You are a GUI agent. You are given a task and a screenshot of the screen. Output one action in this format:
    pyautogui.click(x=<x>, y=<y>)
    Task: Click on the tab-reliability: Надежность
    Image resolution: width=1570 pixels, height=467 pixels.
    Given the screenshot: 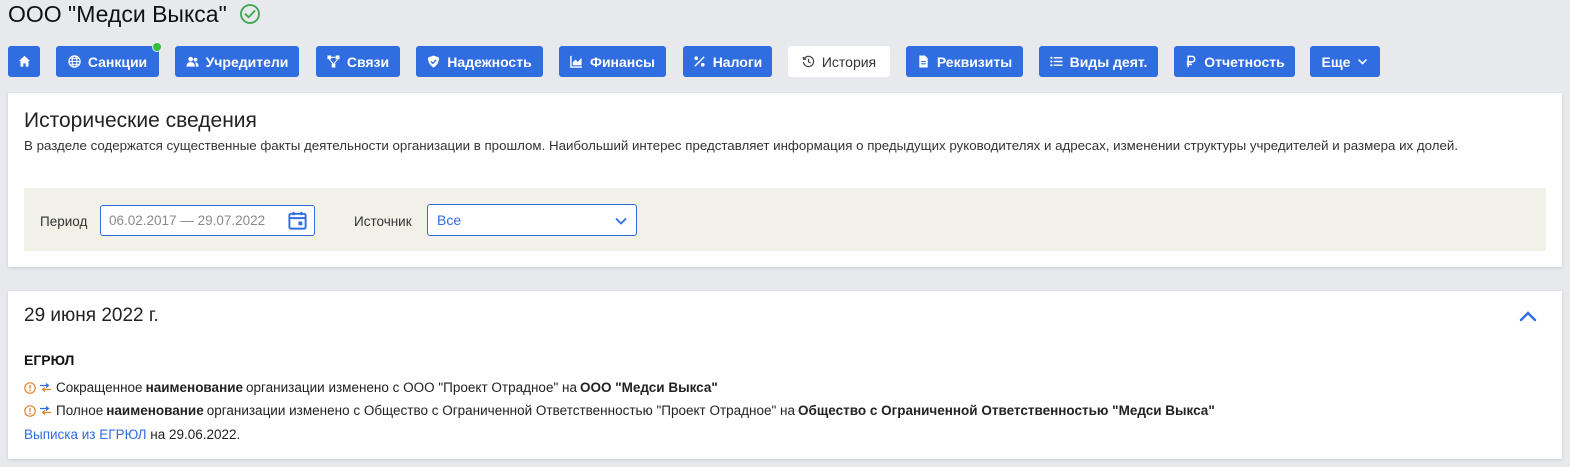 What is the action you would take?
    pyautogui.click(x=479, y=61)
    